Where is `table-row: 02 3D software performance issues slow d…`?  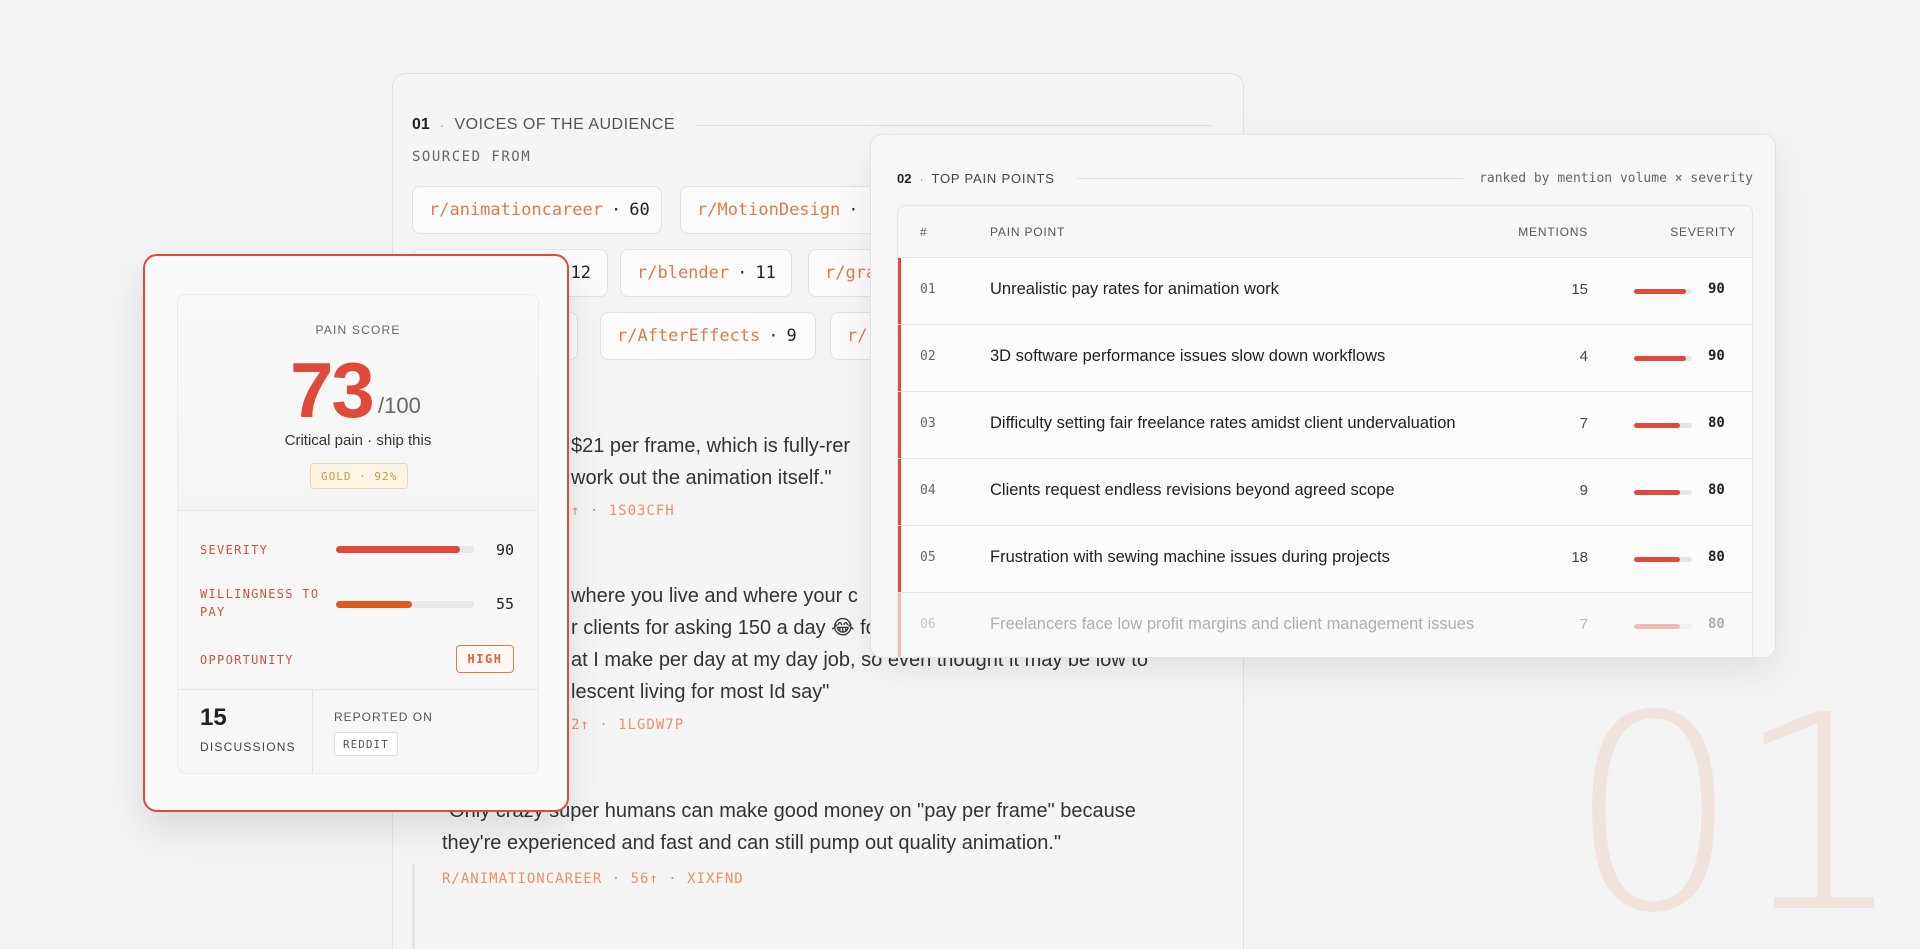 table-row: 02 3D software performance issues slow d… is located at coordinates (1325, 358).